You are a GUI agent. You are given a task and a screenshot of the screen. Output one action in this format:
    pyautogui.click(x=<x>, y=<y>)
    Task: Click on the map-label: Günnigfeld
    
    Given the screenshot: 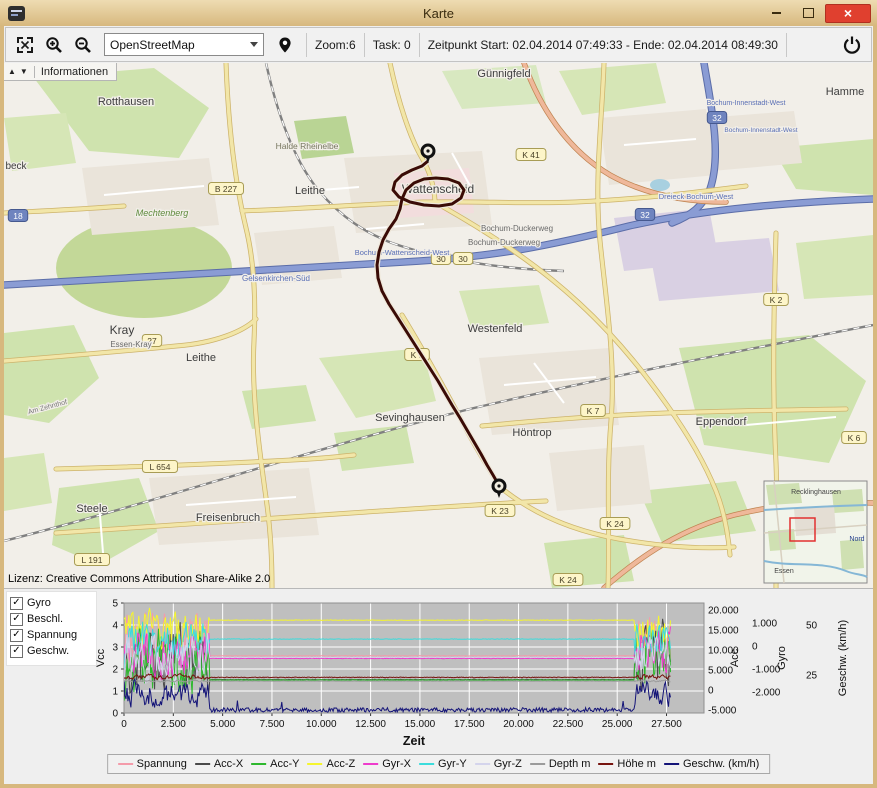 What is the action you would take?
    pyautogui.click(x=503, y=74)
    